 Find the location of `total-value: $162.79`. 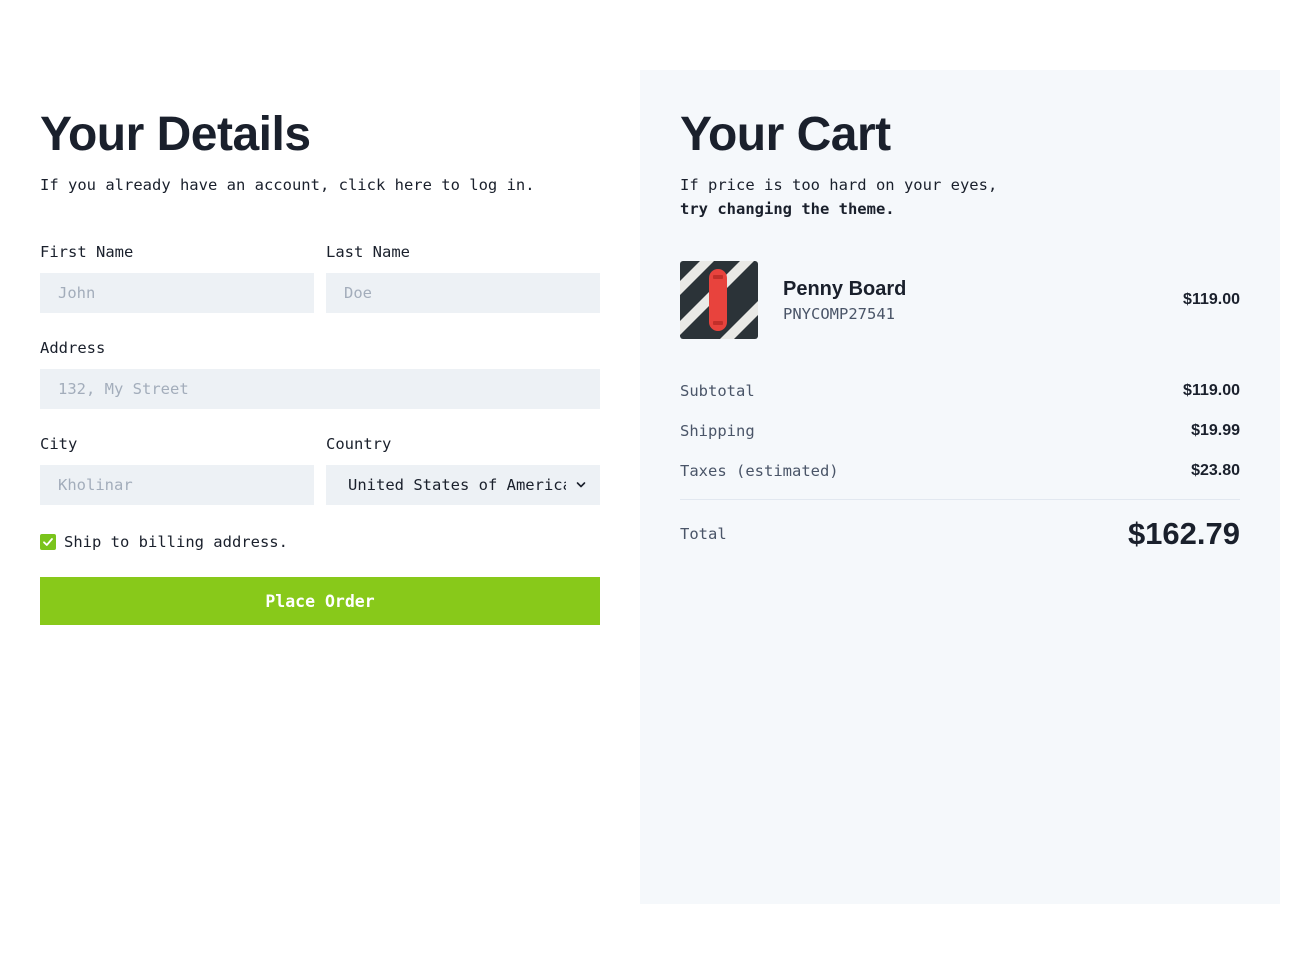

total-value: $162.79 is located at coordinates (1183, 533).